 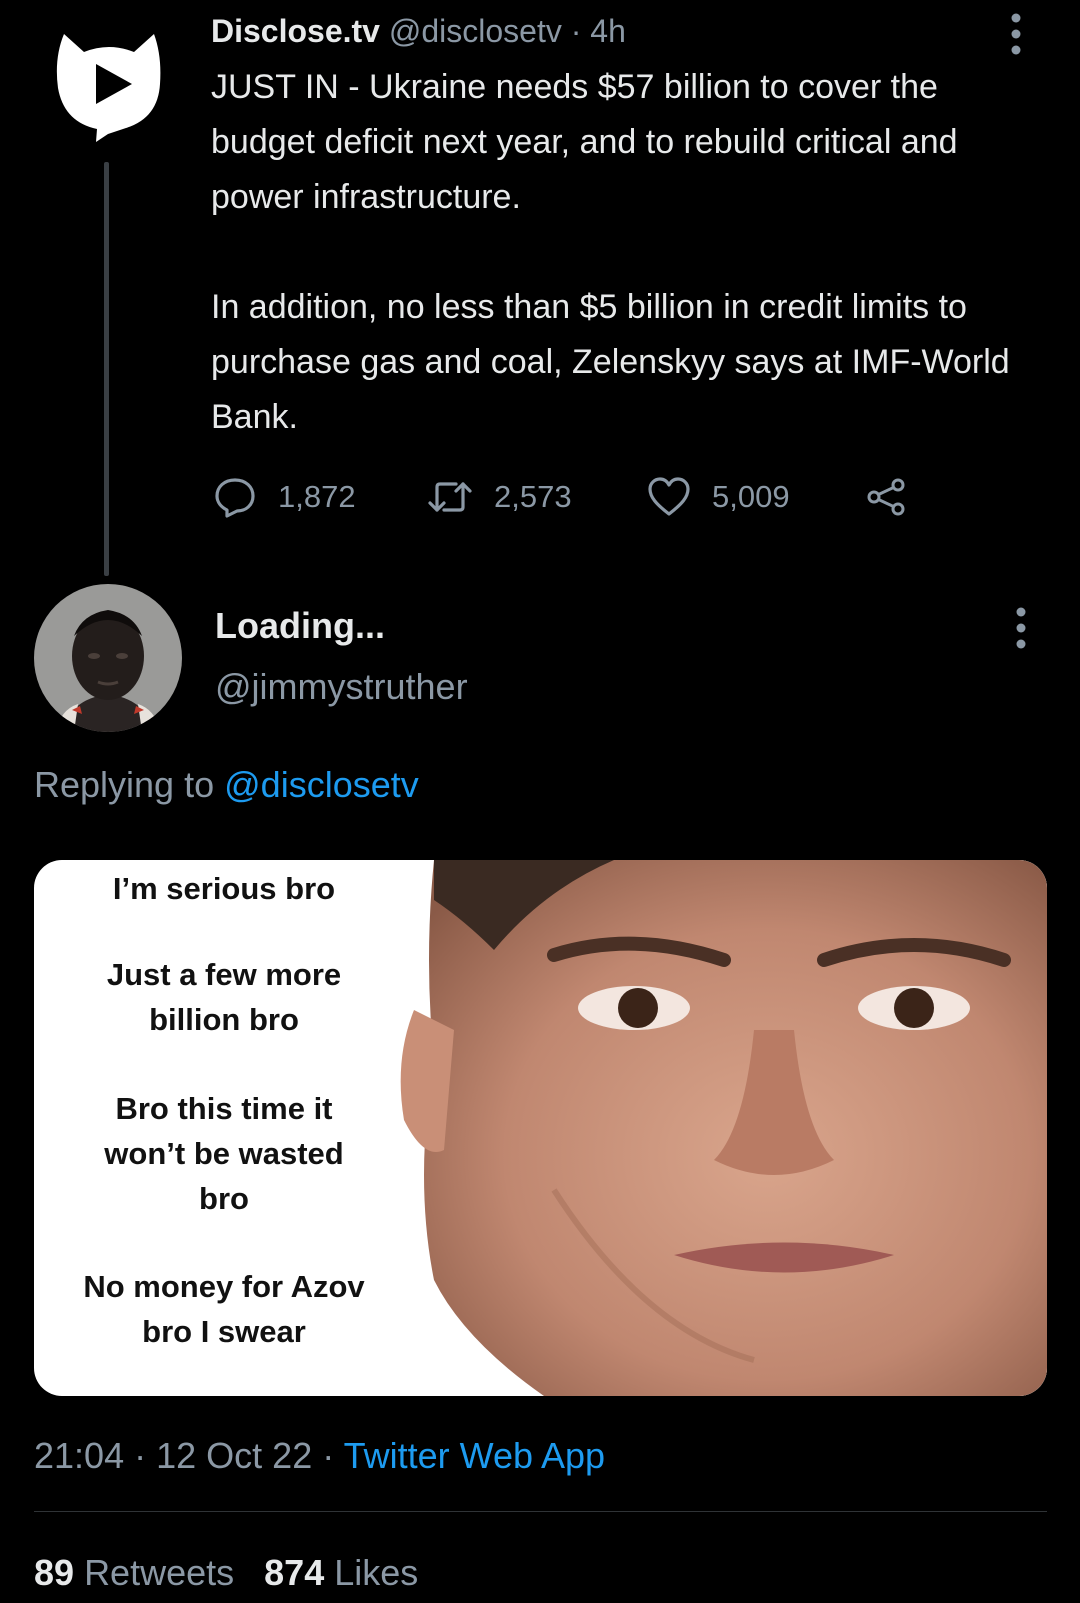 I want to click on share-button, so click(x=886, y=497).